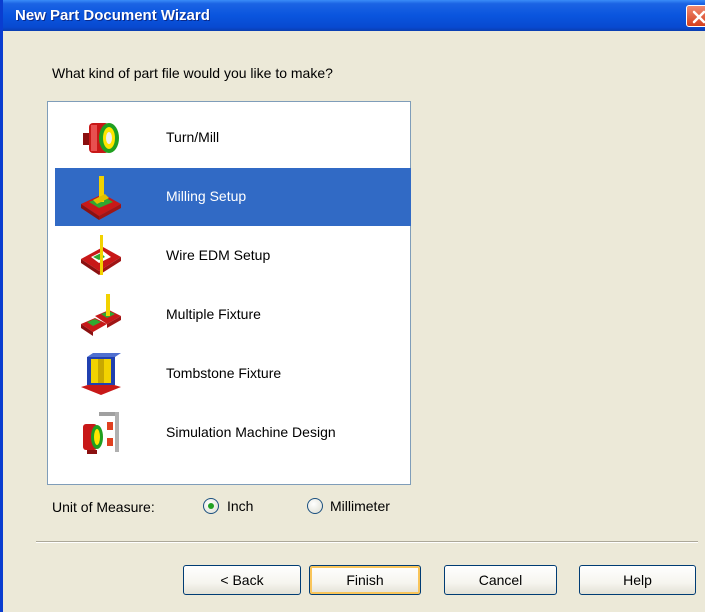  What do you see at coordinates (101, 198) in the screenshot?
I see `milling-setup-icon` at bounding box center [101, 198].